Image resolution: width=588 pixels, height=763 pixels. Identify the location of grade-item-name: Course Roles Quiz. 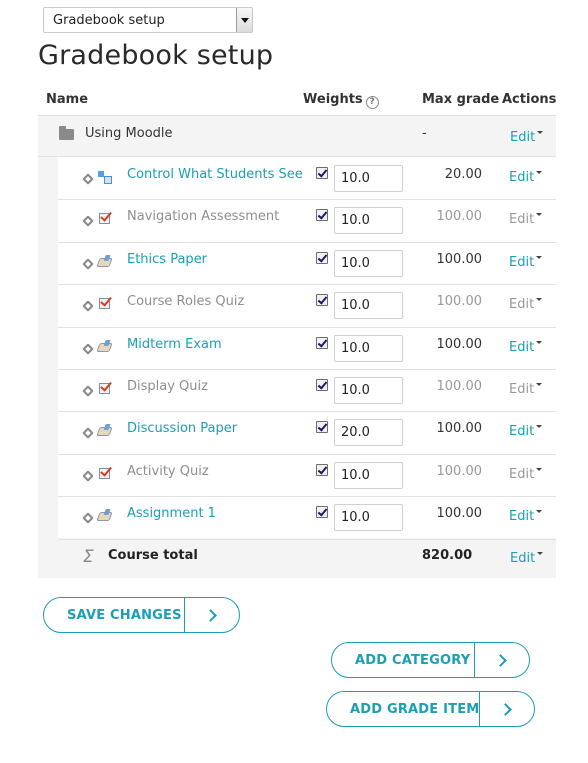
(185, 301).